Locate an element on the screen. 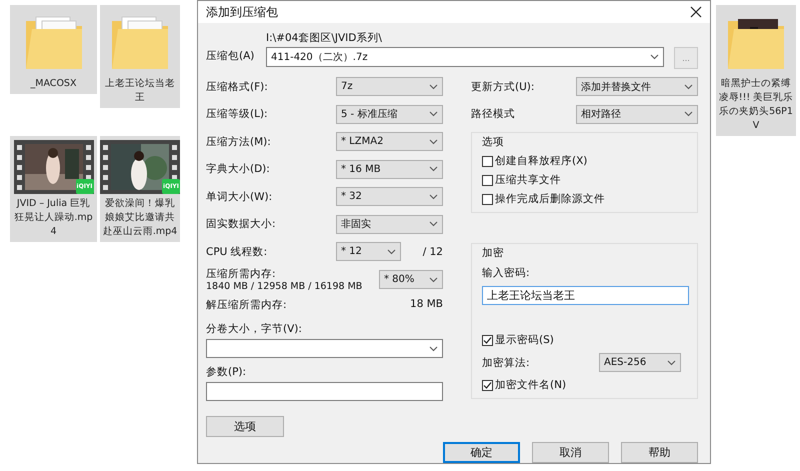 The image size is (800, 471). checkbox-label: 显示密码(S) is located at coordinates (524, 340).